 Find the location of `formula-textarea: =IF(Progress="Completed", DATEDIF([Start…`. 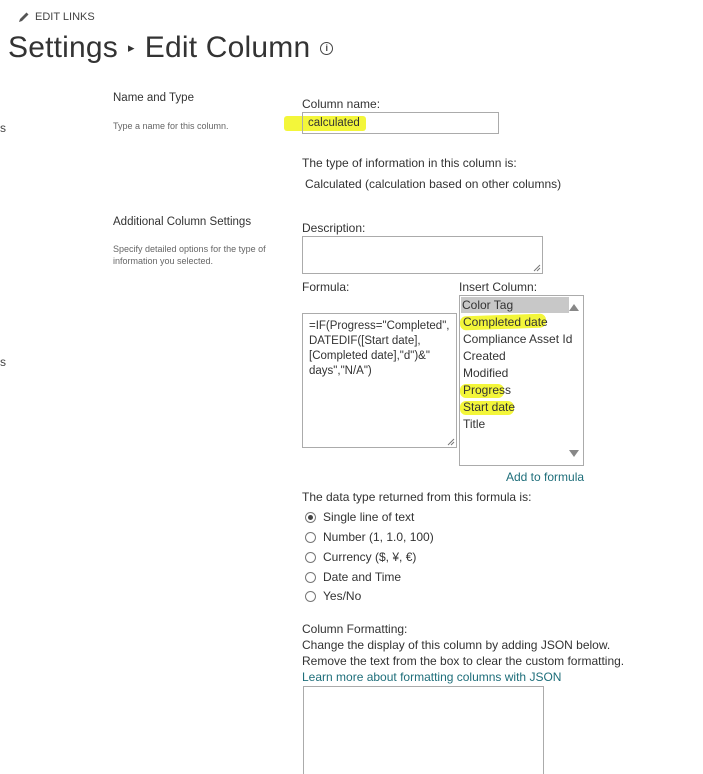

formula-textarea: =IF(Progress="Completed", DATEDIF([Start… is located at coordinates (379, 380).